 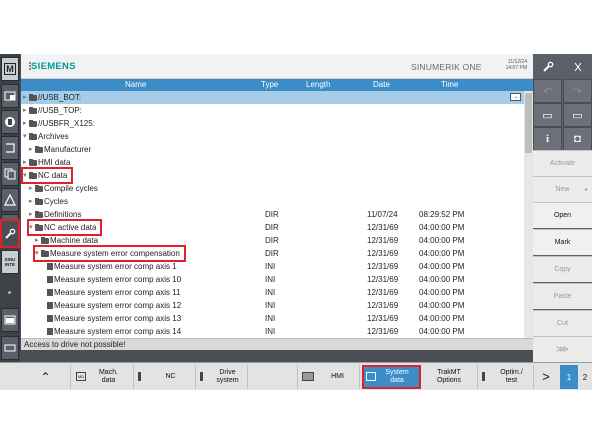 I want to click on vertical-scrollbar, so click(x=528, y=214).